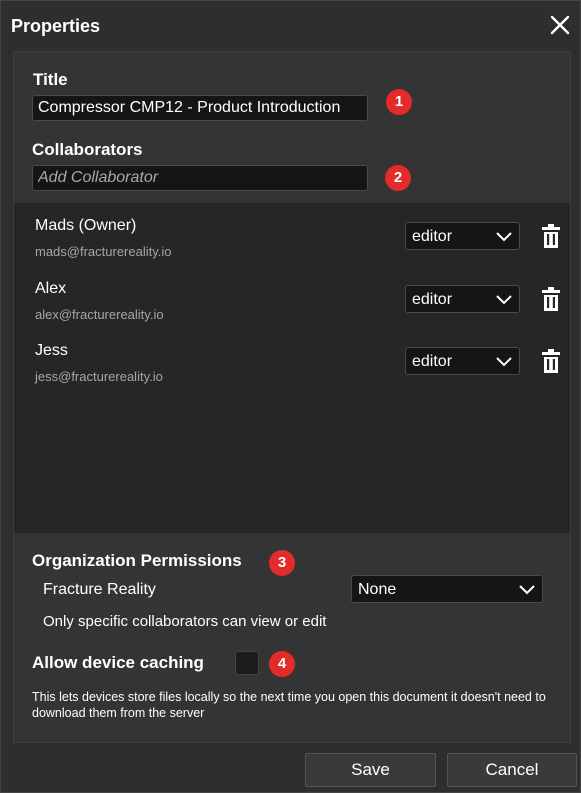 Image resolution: width=581 pixels, height=793 pixels. What do you see at coordinates (282, 664) in the screenshot?
I see `callout-badge-4: 4` at bounding box center [282, 664].